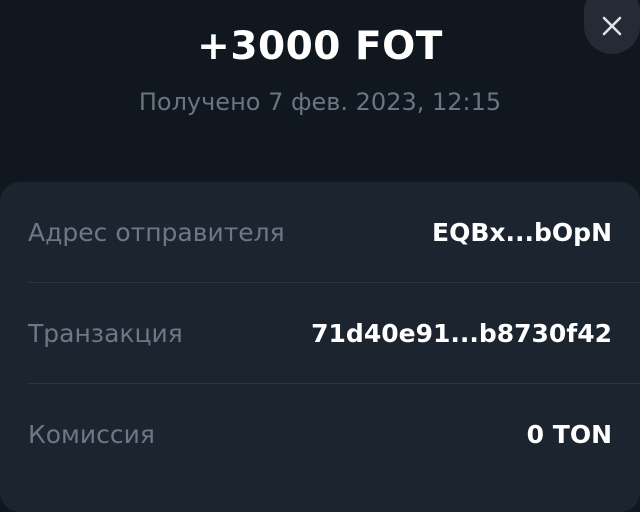 The height and width of the screenshot is (512, 640). I want to click on fee-label: Комиссия, so click(91, 434).